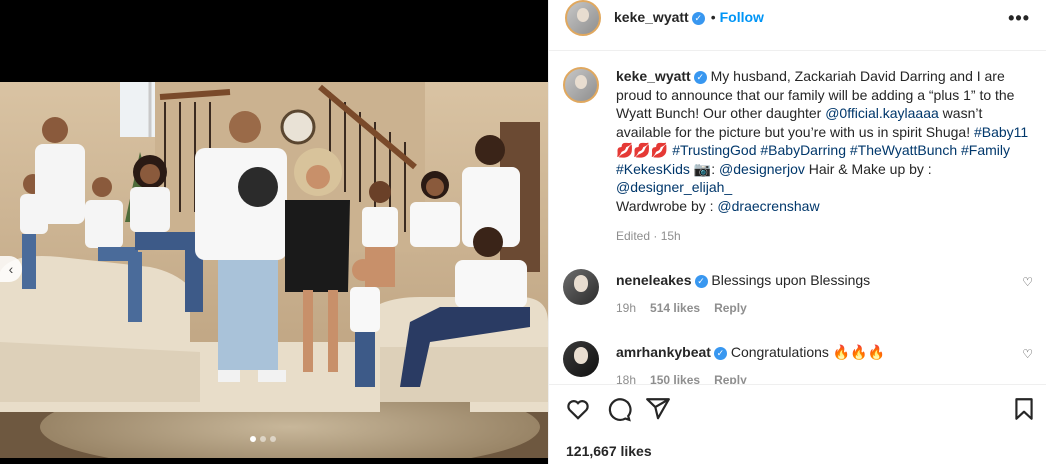 The width and height of the screenshot is (1046, 464). What do you see at coordinates (1024, 409) in the screenshot?
I see `save-bookmark-icon` at bounding box center [1024, 409].